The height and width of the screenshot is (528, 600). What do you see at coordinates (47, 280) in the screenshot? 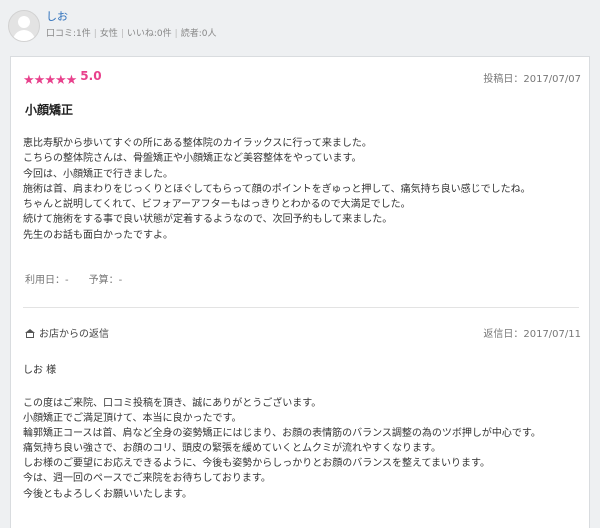
I see `usage-date: 利用日：-` at bounding box center [47, 280].